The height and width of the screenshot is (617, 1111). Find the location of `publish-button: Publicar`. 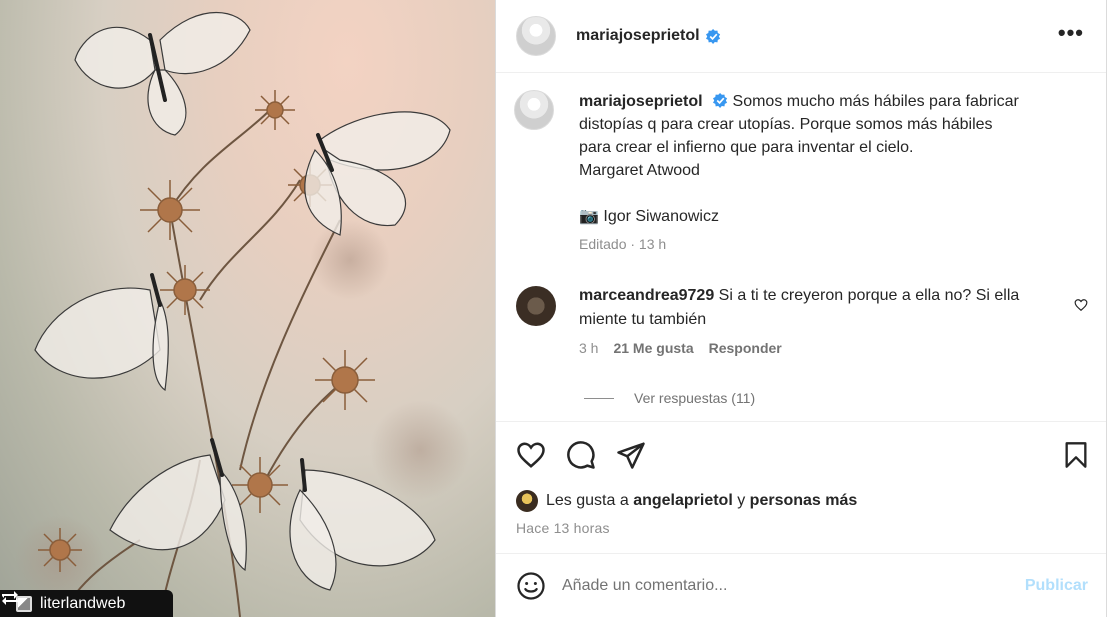

publish-button: Publicar is located at coordinates (1056, 586).